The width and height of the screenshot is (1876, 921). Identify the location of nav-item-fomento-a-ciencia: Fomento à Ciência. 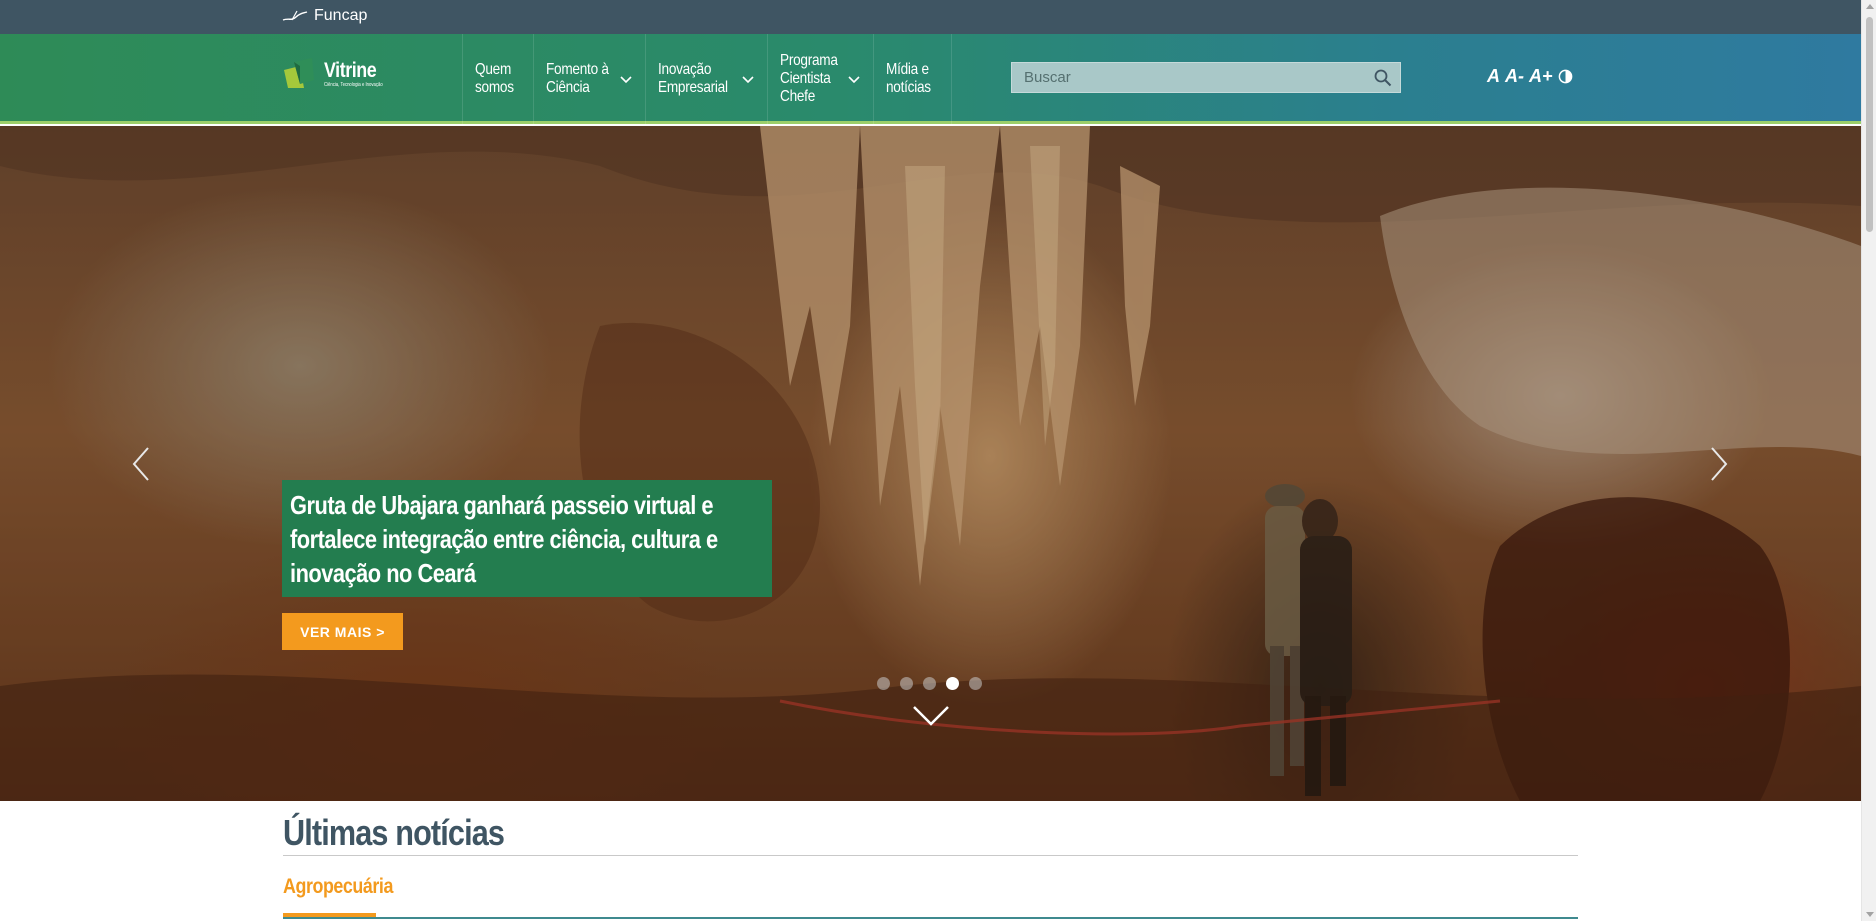
(589, 79).